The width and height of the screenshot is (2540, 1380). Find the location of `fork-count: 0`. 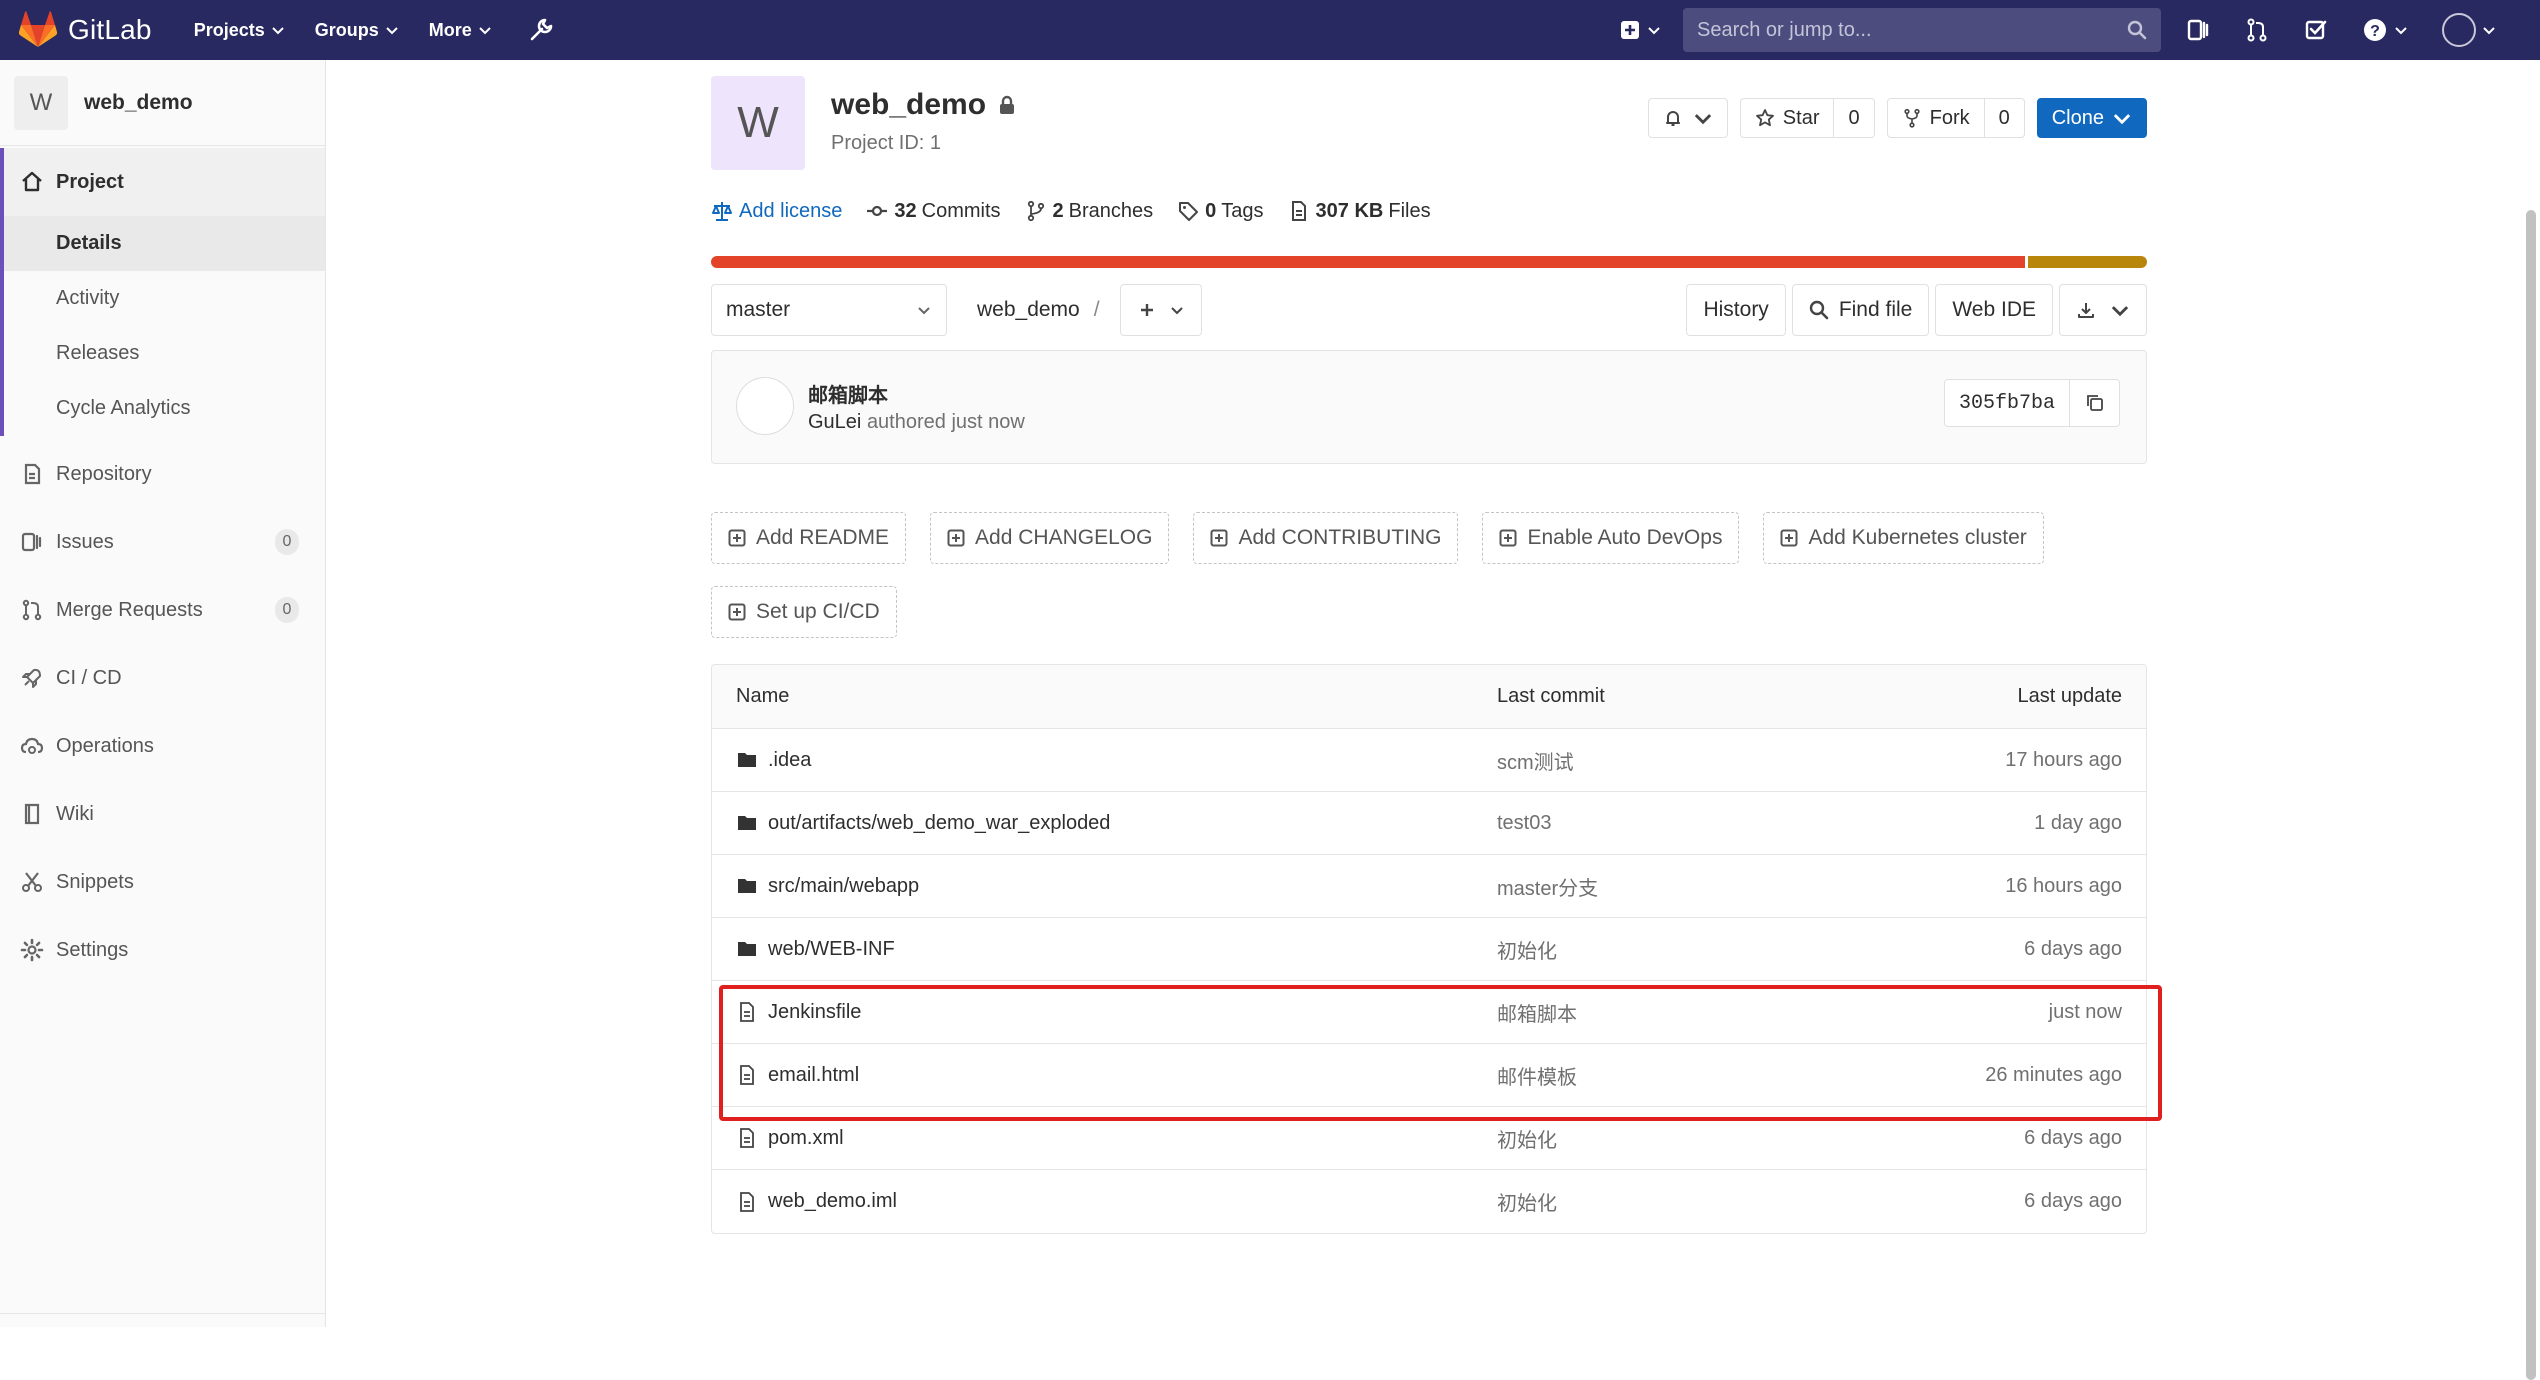

fork-count: 0 is located at coordinates (2004, 118).